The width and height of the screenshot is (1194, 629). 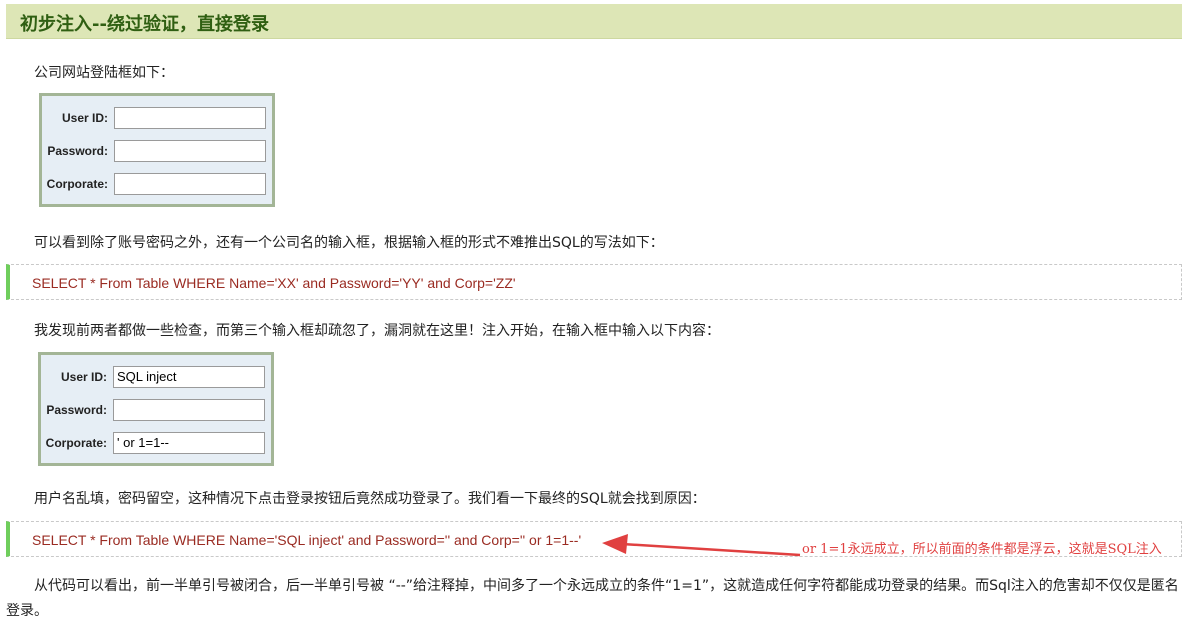 What do you see at coordinates (982, 549) in the screenshot?
I see `annotation-text: or 1=1永远成立，所以前面的条件都是浮云，这就是SQL注入` at bounding box center [982, 549].